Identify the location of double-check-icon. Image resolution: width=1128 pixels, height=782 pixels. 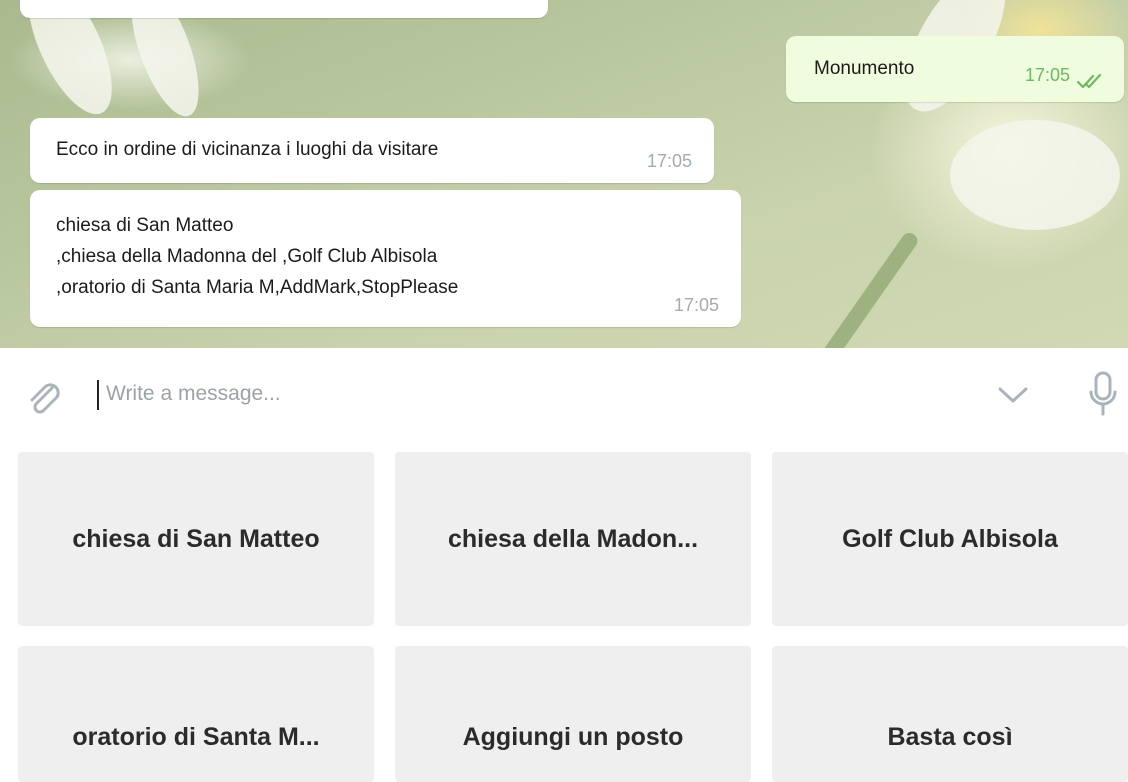
(1089, 81).